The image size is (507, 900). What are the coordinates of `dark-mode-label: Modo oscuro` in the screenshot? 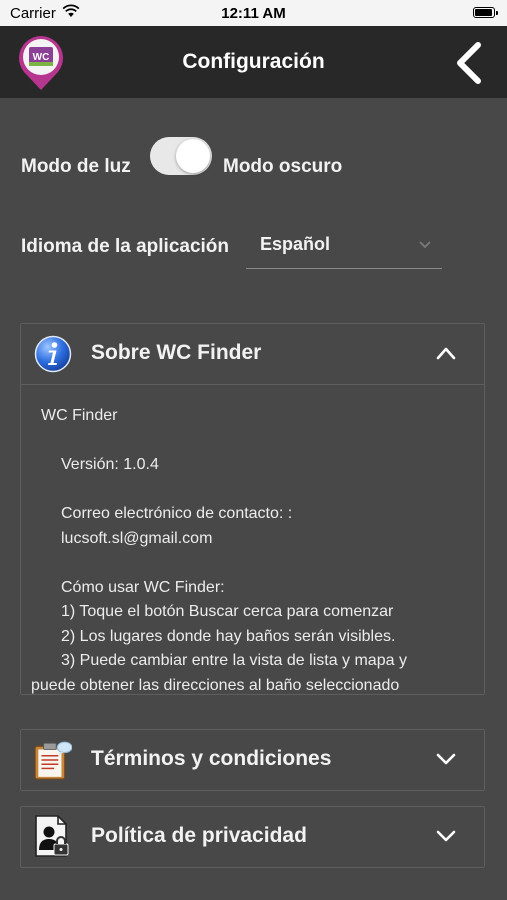 It's located at (283, 166).